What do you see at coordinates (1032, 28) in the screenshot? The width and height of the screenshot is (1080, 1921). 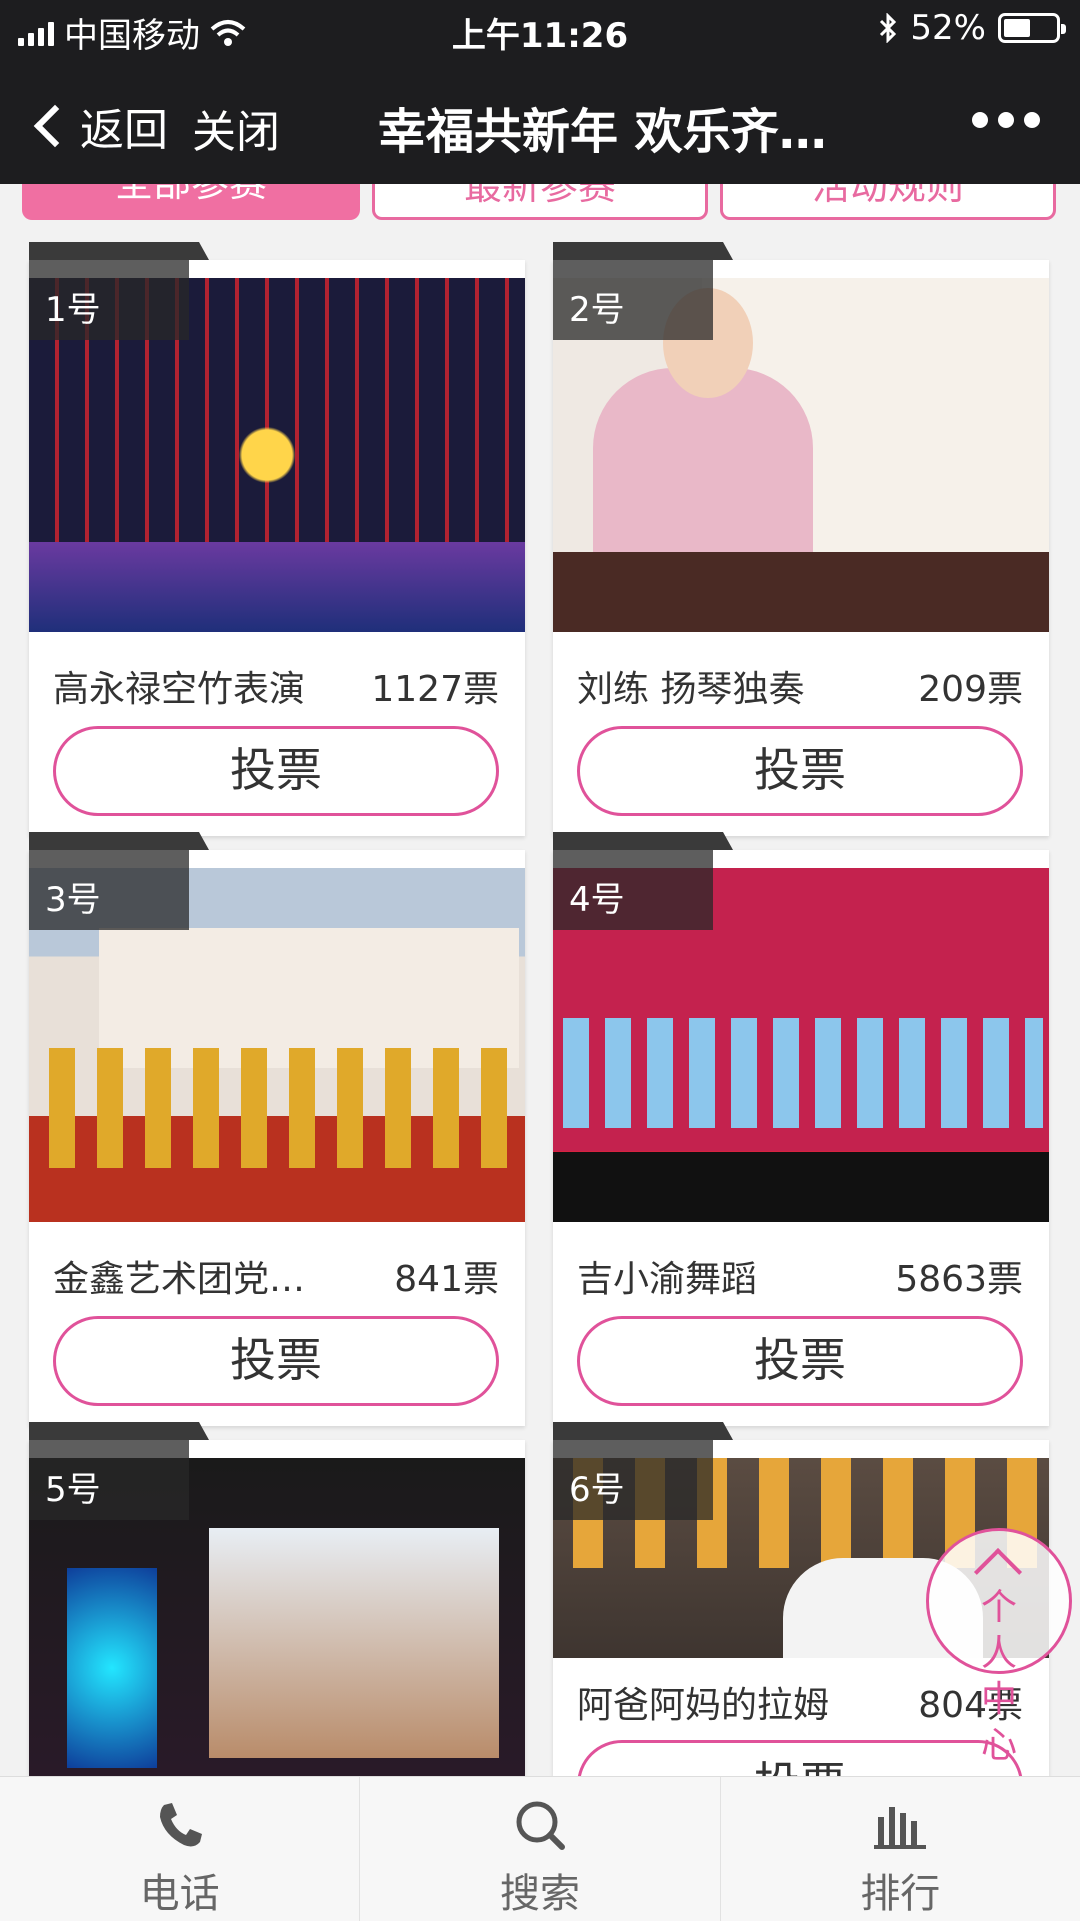 I see `battery-icon` at bounding box center [1032, 28].